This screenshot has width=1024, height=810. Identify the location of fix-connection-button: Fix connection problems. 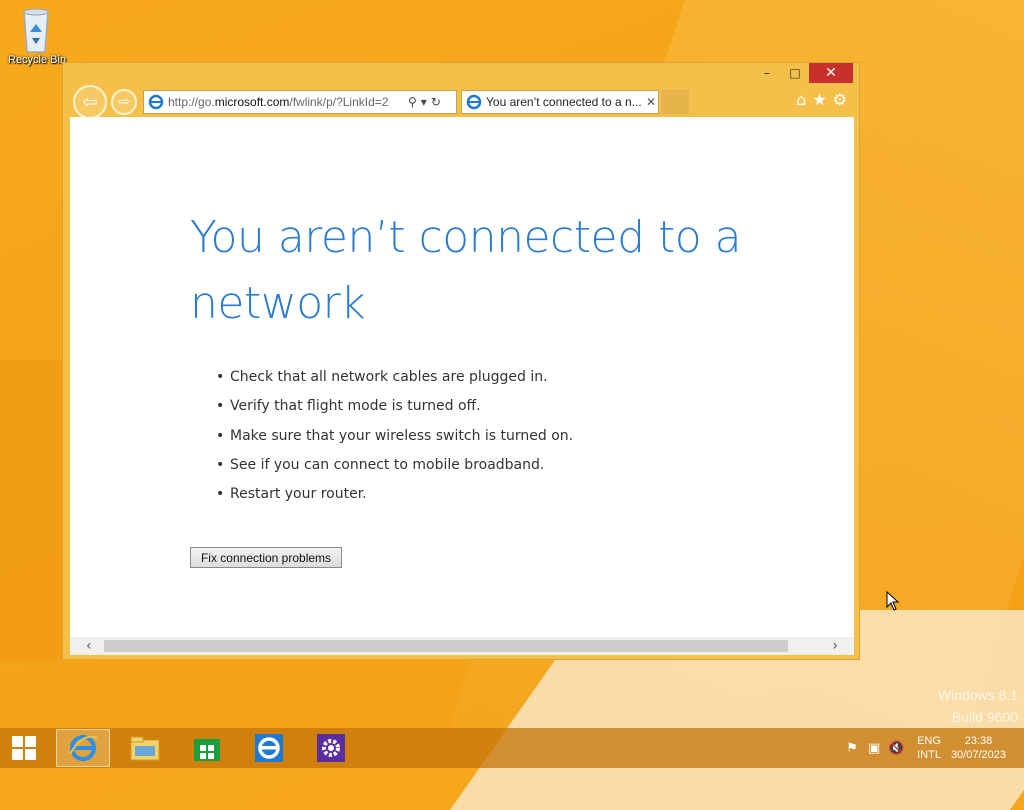
(266, 557).